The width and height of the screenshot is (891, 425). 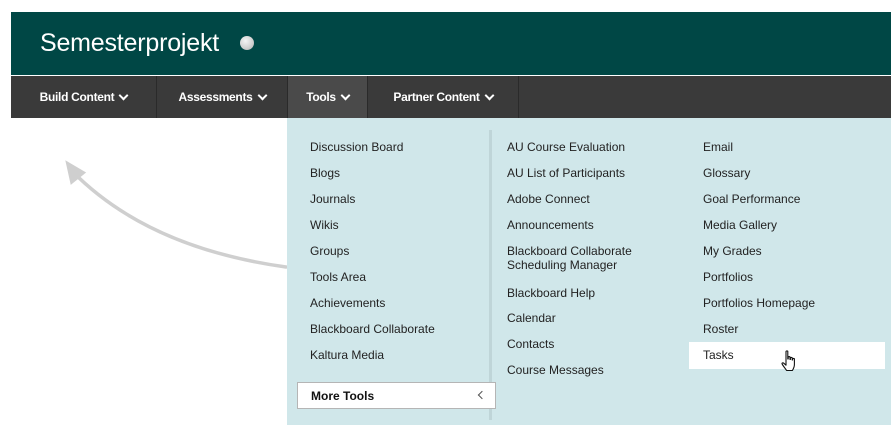 What do you see at coordinates (566, 147) in the screenshot?
I see `menu-item-au-course-evaluation: AU Course Evaluation` at bounding box center [566, 147].